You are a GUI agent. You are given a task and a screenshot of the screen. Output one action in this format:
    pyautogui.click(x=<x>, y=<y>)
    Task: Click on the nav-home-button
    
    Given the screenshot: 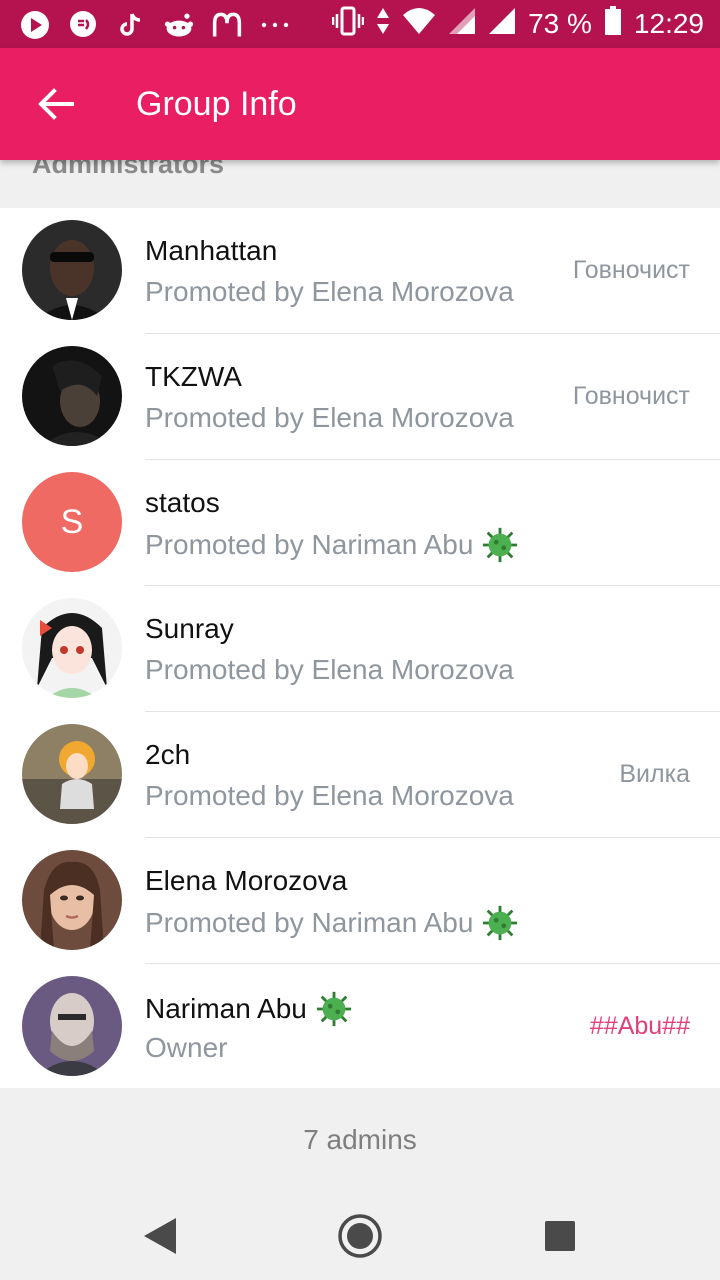 What is the action you would take?
    pyautogui.click(x=360, y=1236)
    